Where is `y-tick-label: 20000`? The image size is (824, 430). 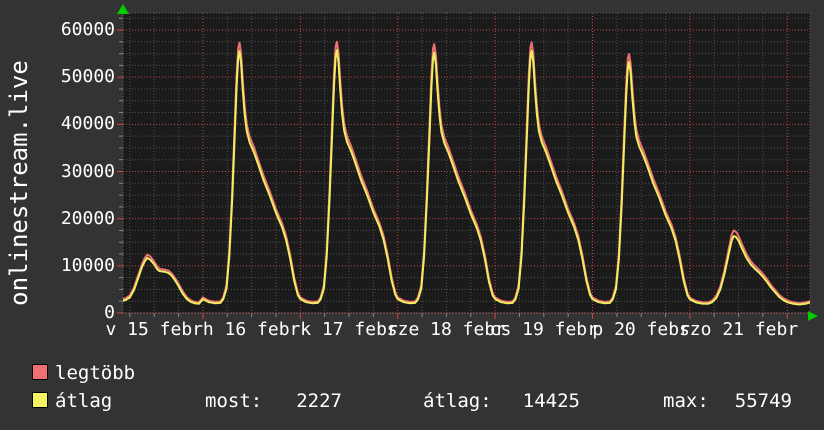 y-tick-label: 20000 is located at coordinates (87, 218).